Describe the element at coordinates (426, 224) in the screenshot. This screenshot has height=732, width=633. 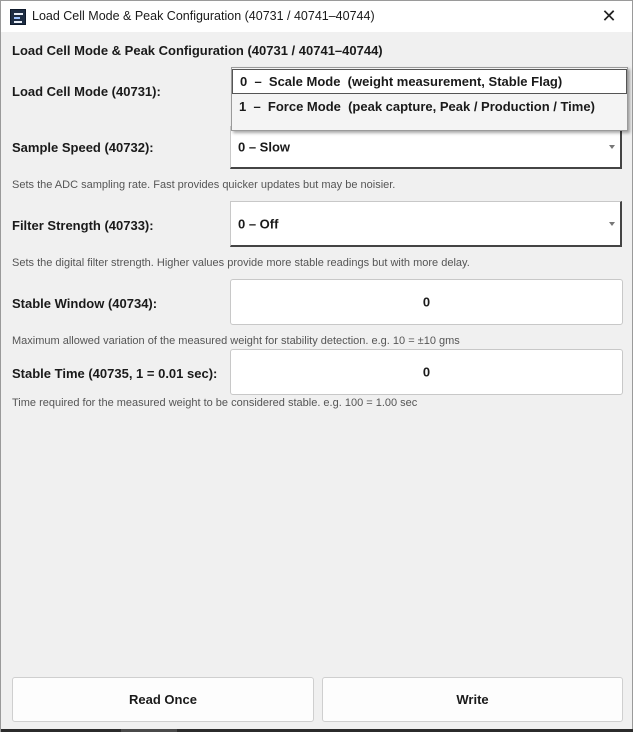
I see `filter-strength-select: 0 – Off` at that location.